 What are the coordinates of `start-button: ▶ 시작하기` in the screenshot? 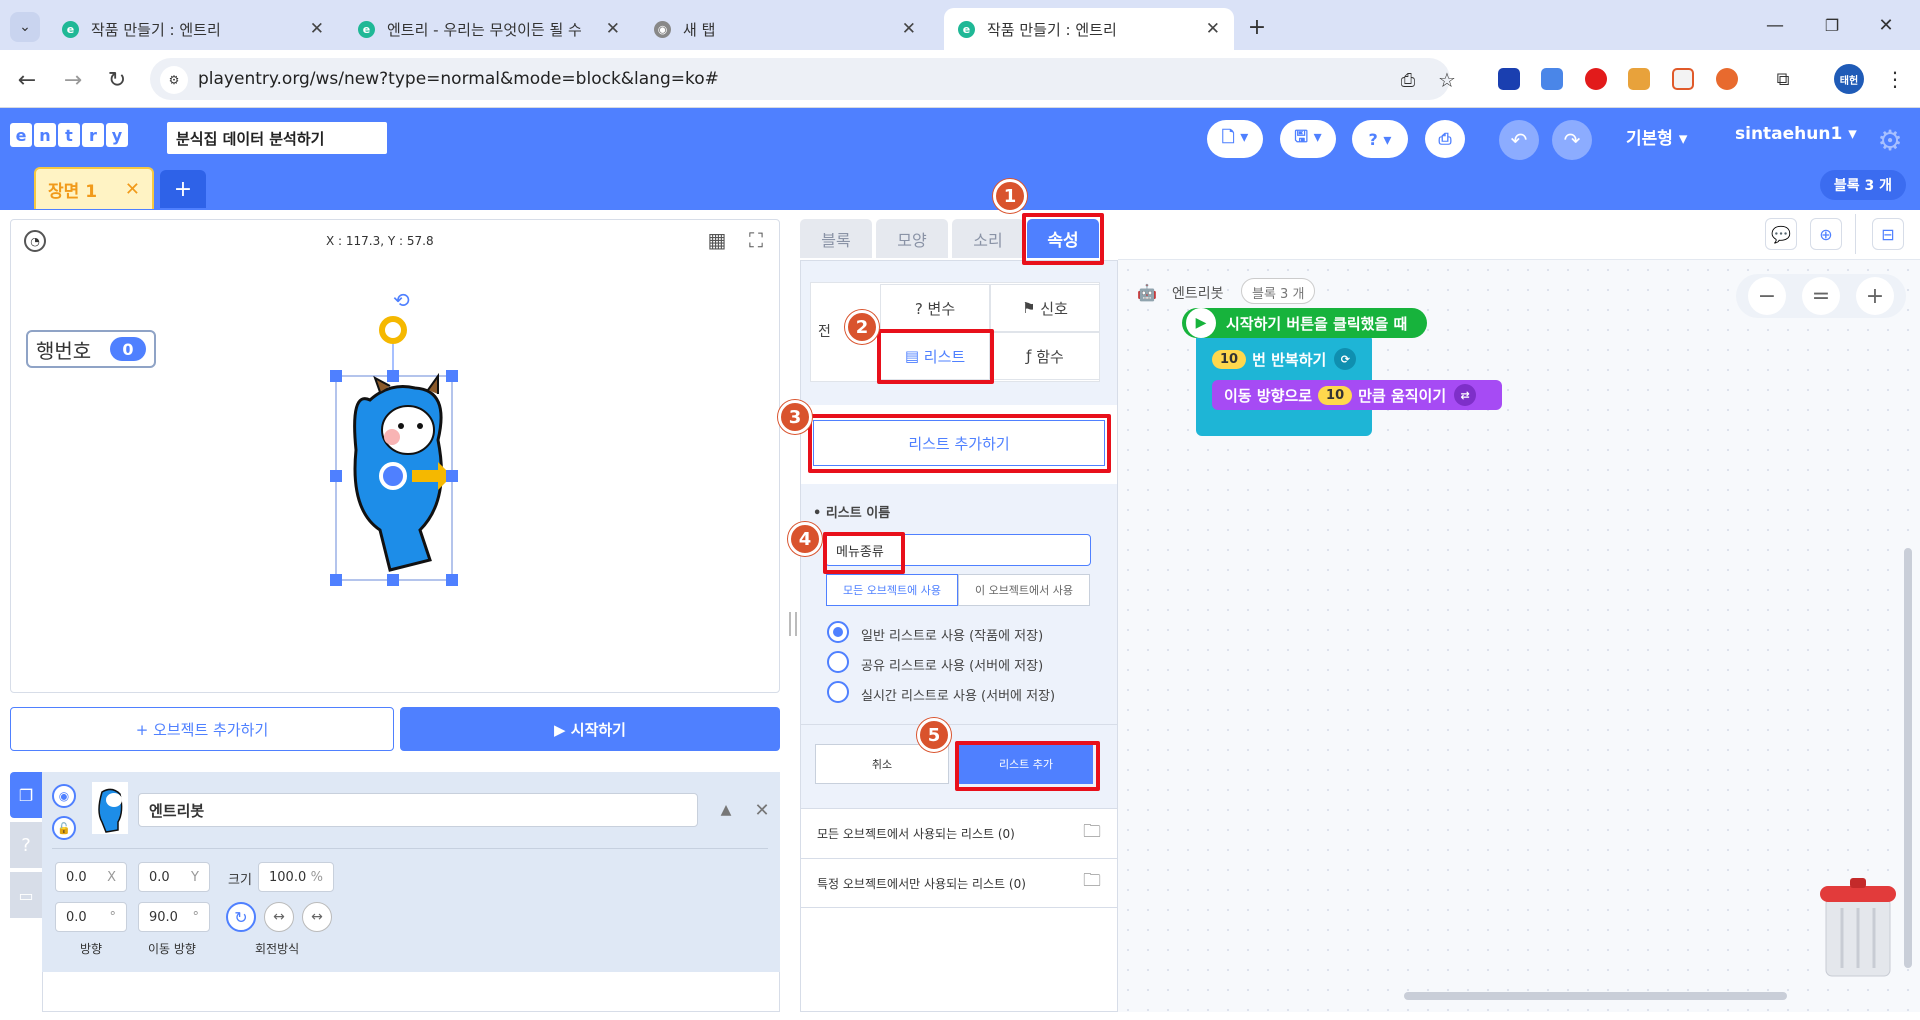 It's located at (590, 729).